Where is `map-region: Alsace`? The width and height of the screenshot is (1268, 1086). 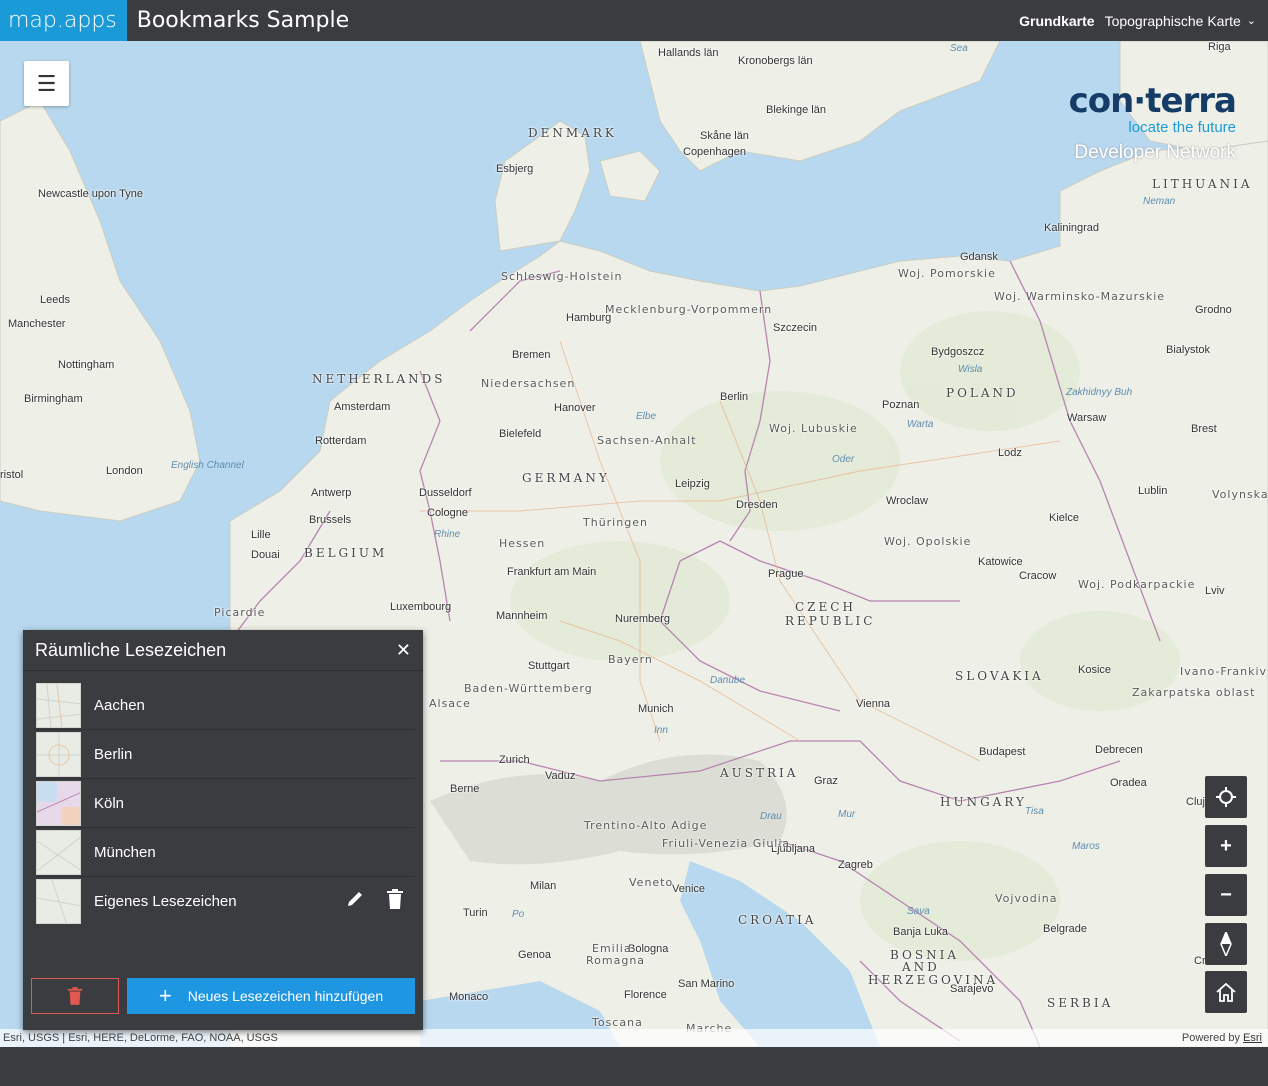
map-region: Alsace is located at coordinates (450, 703).